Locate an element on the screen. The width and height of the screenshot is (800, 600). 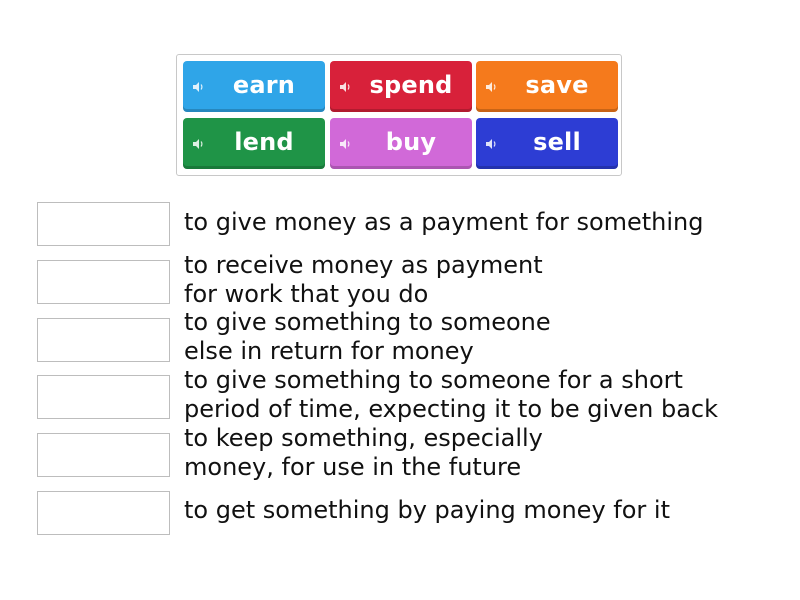
definition-line: to give something to someone for a short is located at coordinates (433, 380).